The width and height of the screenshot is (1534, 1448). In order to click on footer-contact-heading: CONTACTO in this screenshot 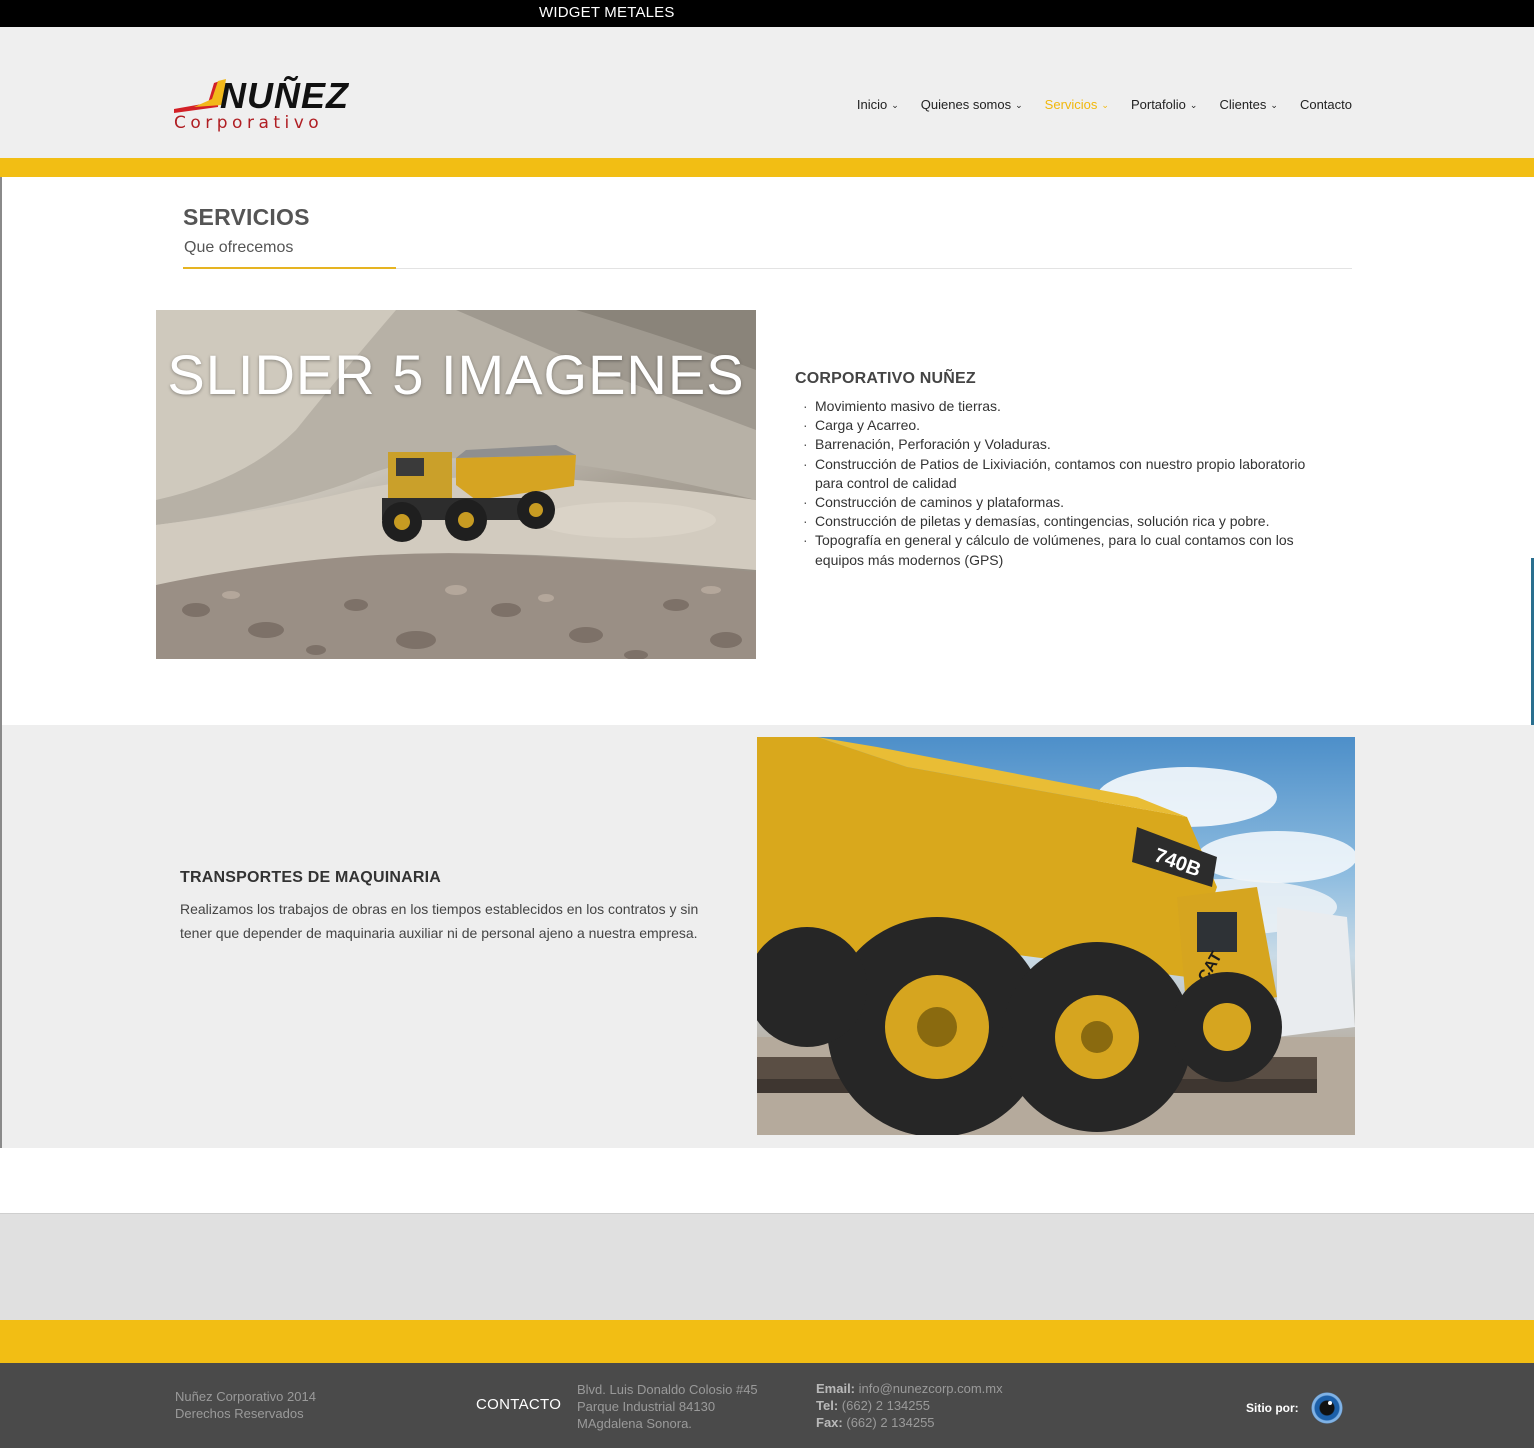, I will do `click(519, 1404)`.